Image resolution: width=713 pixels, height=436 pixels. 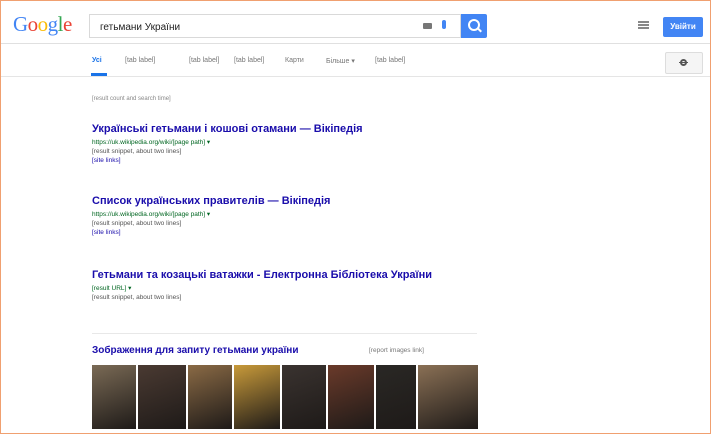 I want to click on divider, so click(x=284, y=333).